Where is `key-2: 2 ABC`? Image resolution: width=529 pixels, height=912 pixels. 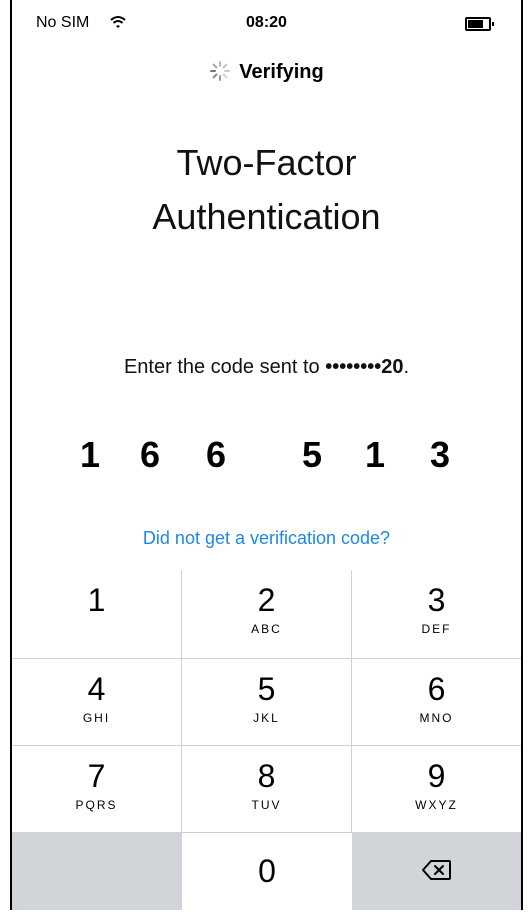
key-2: 2 ABC is located at coordinates (266, 614).